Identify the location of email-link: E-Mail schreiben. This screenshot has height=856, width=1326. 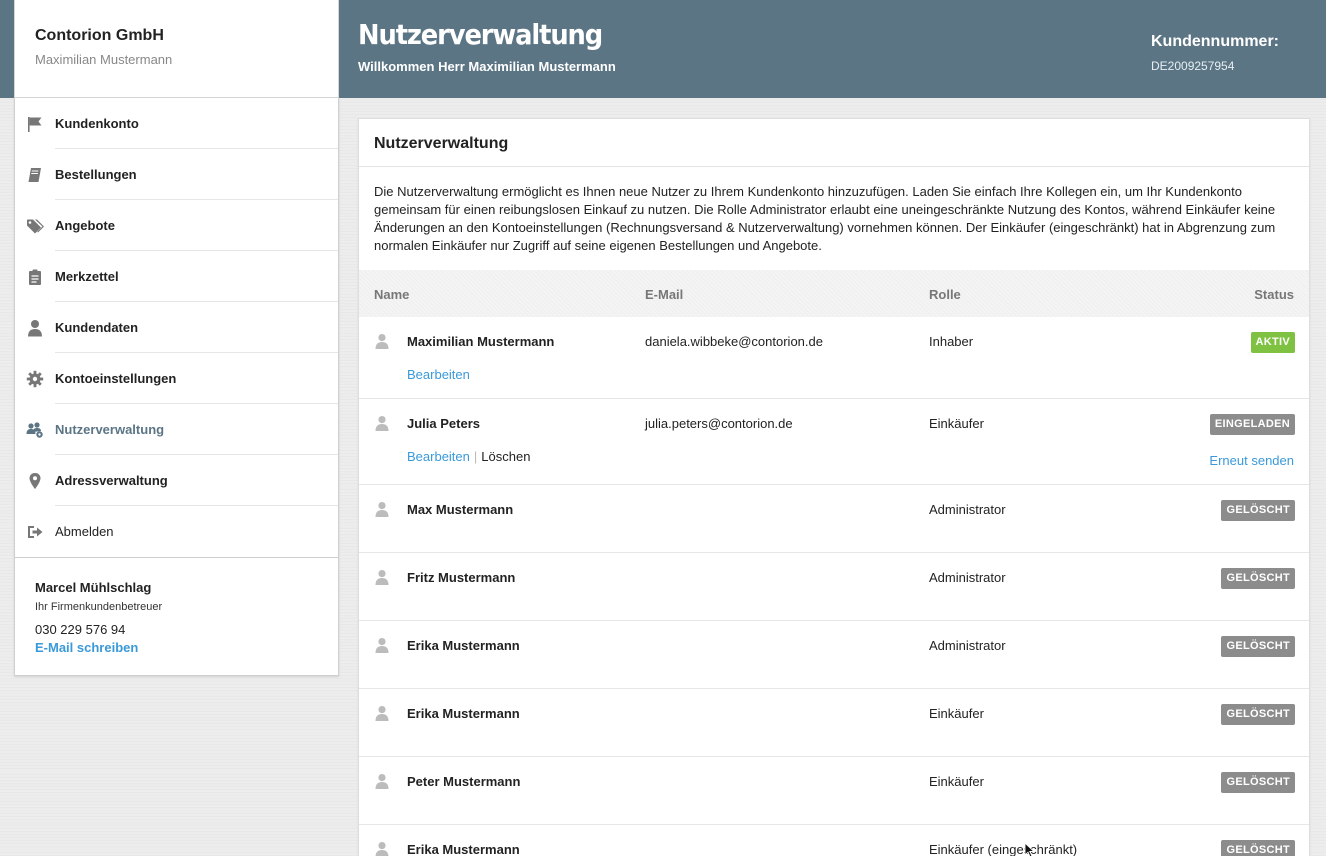
(176, 647).